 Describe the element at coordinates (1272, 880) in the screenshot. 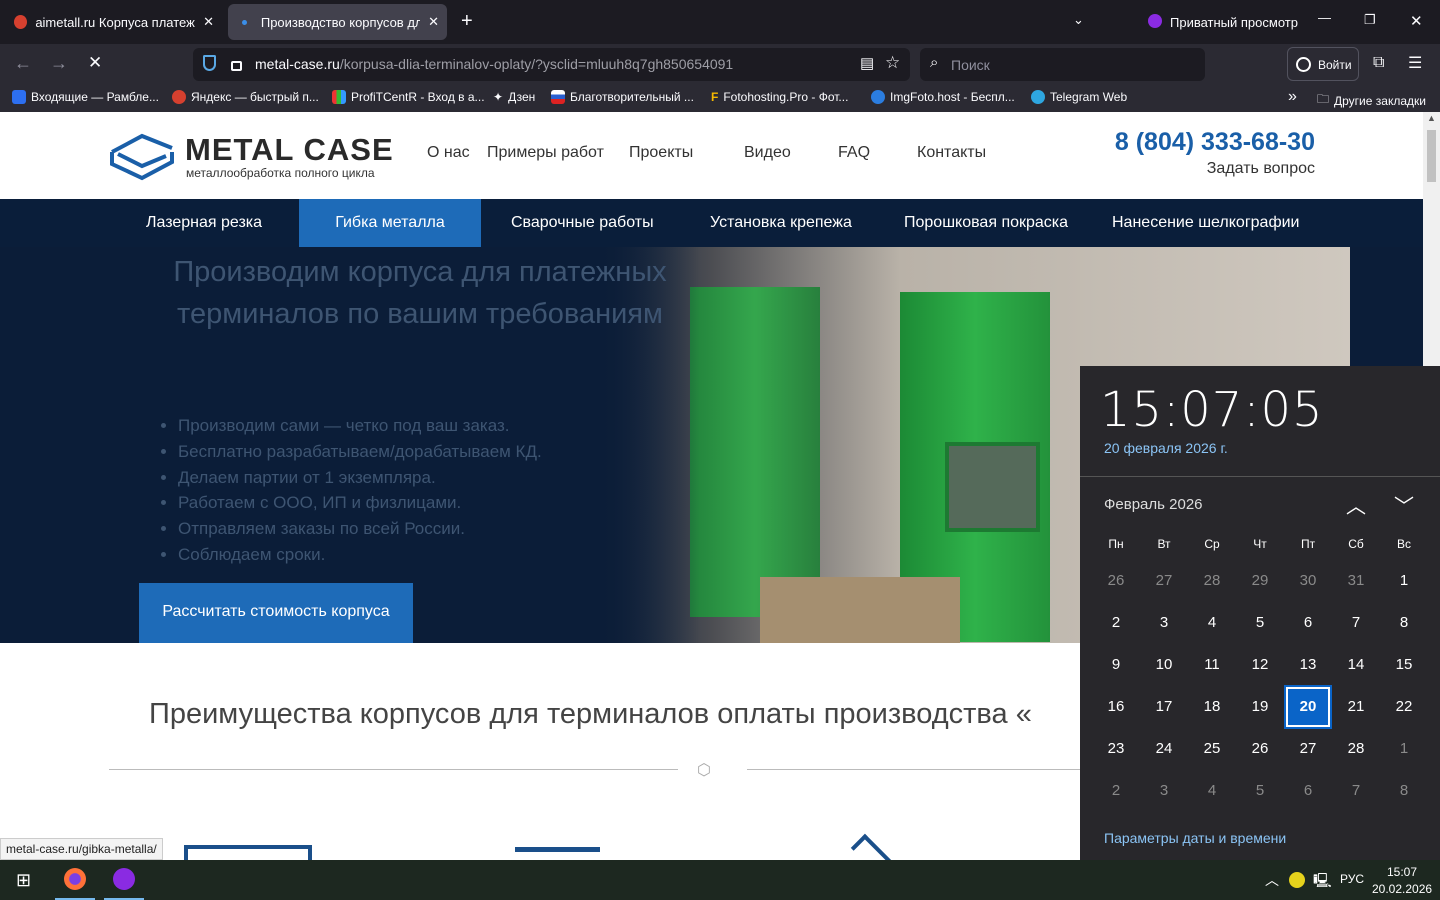

I see `show-hidden-icons-chevron: ︿` at that location.